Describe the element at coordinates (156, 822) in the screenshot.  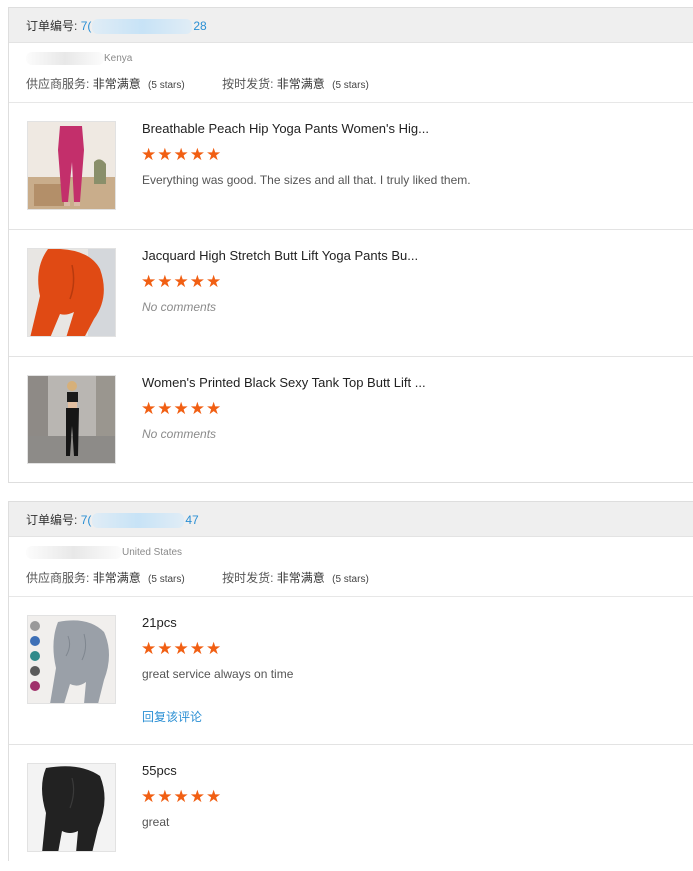
I see `review-comment: great` at that location.